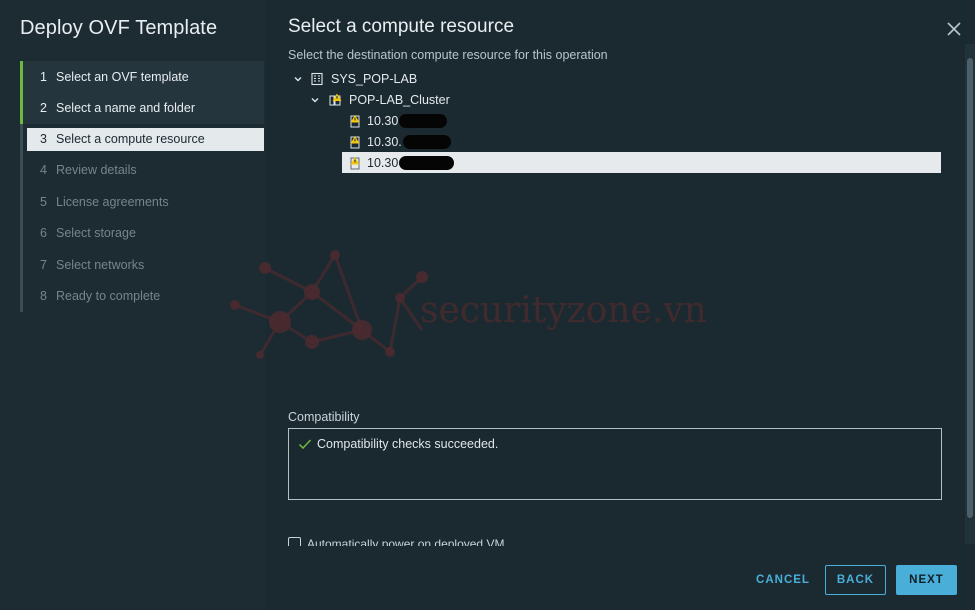 This screenshot has width=975, height=610. I want to click on svg-text: securityzone.vn, so click(563, 310).